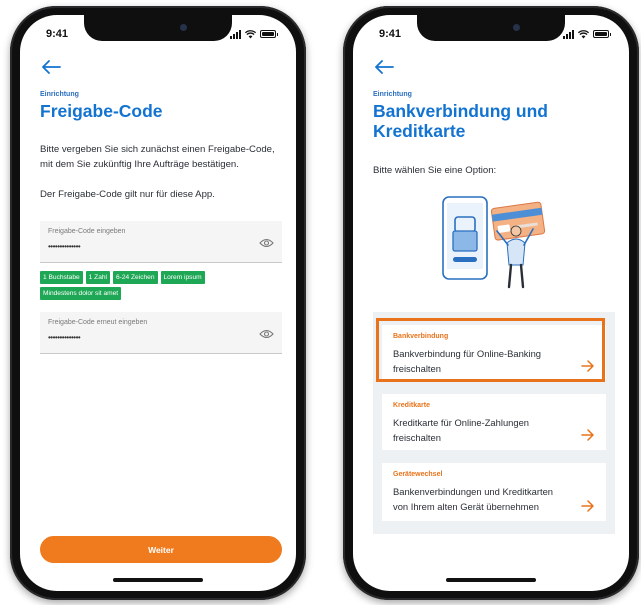 This screenshot has height=605, width=641. I want to click on code-field-label: Freigabe-Code eingeben, so click(87, 231).